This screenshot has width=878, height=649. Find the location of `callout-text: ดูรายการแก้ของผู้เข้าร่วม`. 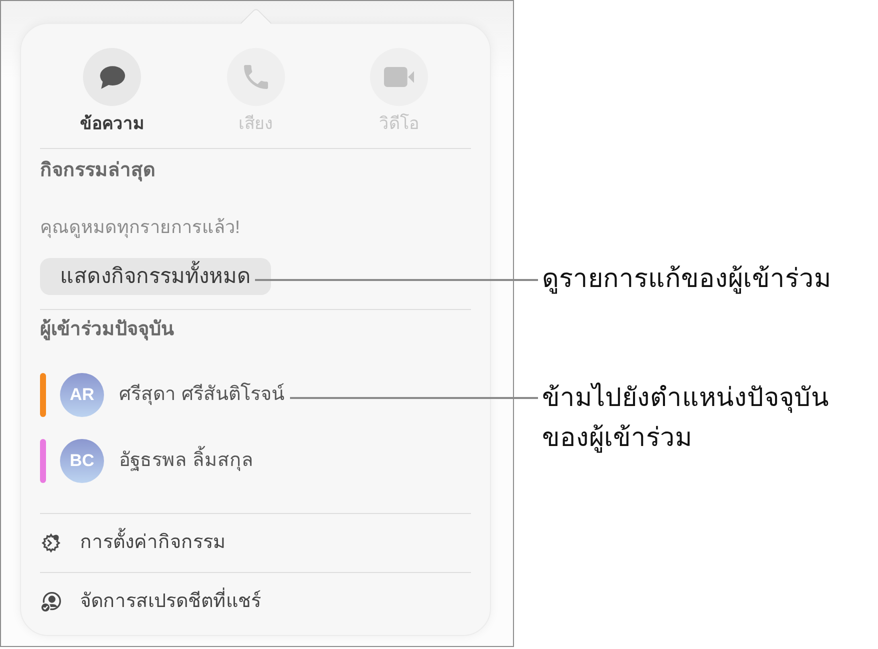

callout-text: ดูรายการแก้ของผู้เข้าร่วม is located at coordinates (687, 279).